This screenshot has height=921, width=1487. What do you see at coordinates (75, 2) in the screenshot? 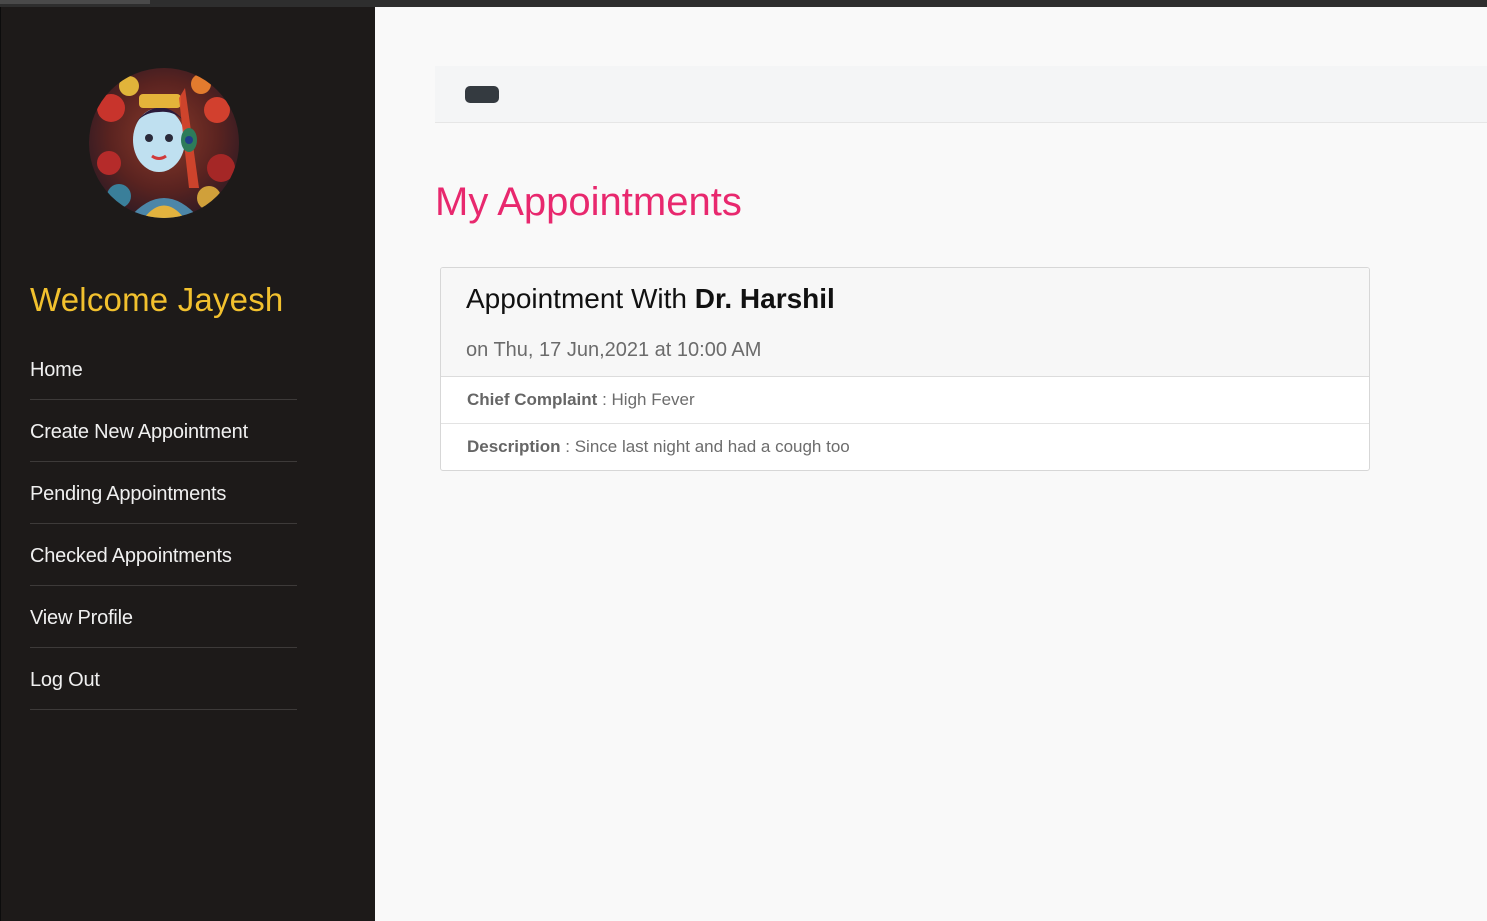
I see `browser-tab-strip` at bounding box center [75, 2].